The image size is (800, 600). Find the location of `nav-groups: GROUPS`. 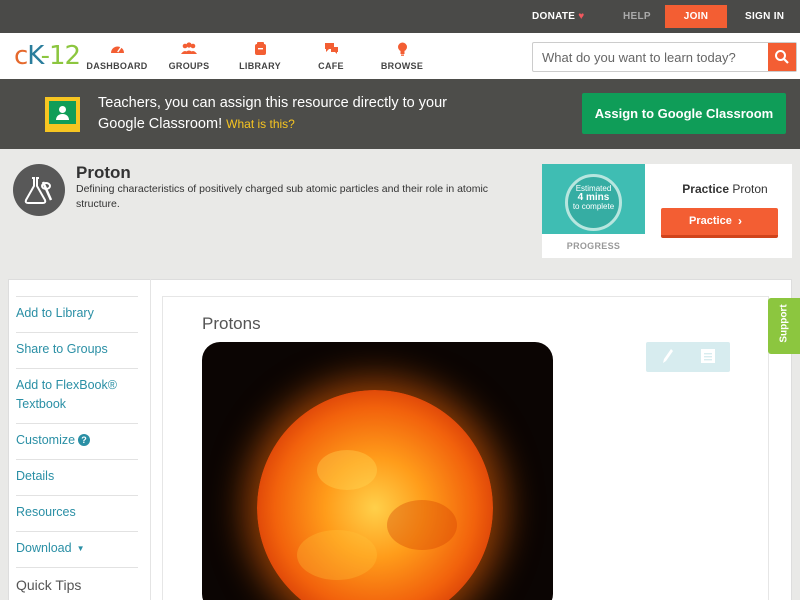

nav-groups: GROUPS is located at coordinates (189, 56).